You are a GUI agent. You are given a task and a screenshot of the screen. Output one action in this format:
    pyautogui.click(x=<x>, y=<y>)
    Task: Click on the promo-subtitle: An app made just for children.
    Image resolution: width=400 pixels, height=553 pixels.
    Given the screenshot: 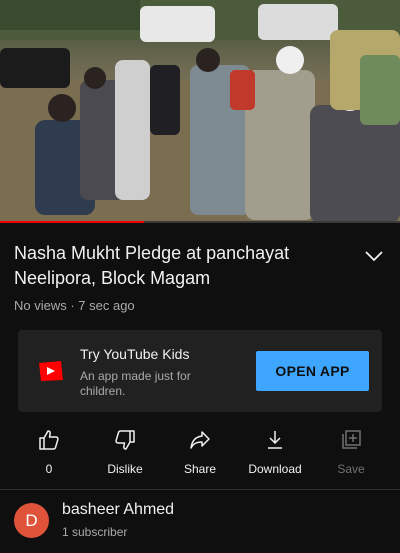 What is the action you would take?
    pyautogui.click(x=135, y=383)
    